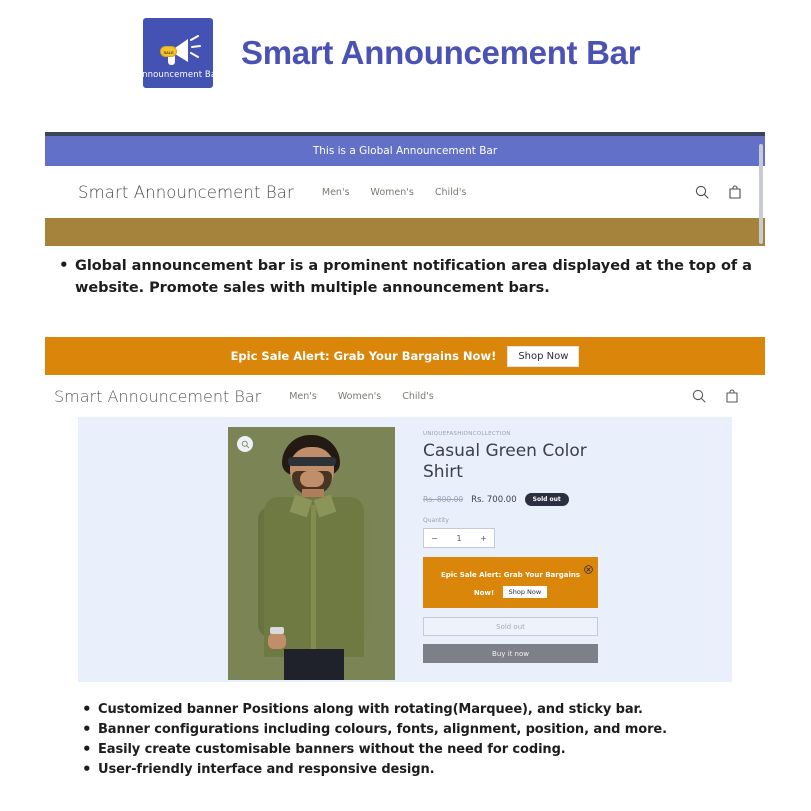 This screenshot has height=811, width=811. I want to click on global-announcement-text: This is a Global Announcement Bar, so click(405, 151).